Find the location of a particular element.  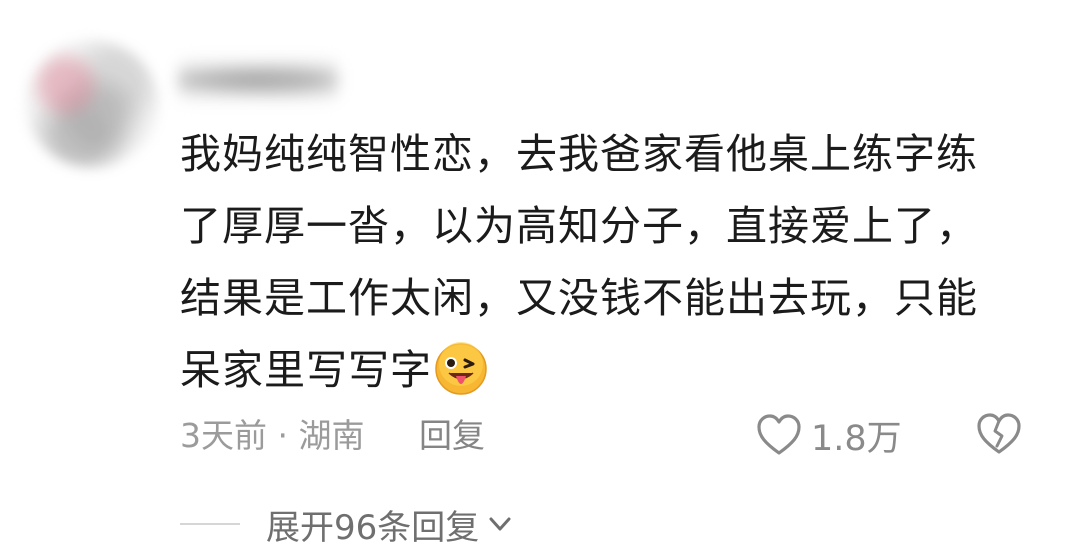

like-button: 1.8万 is located at coordinates (828, 435).